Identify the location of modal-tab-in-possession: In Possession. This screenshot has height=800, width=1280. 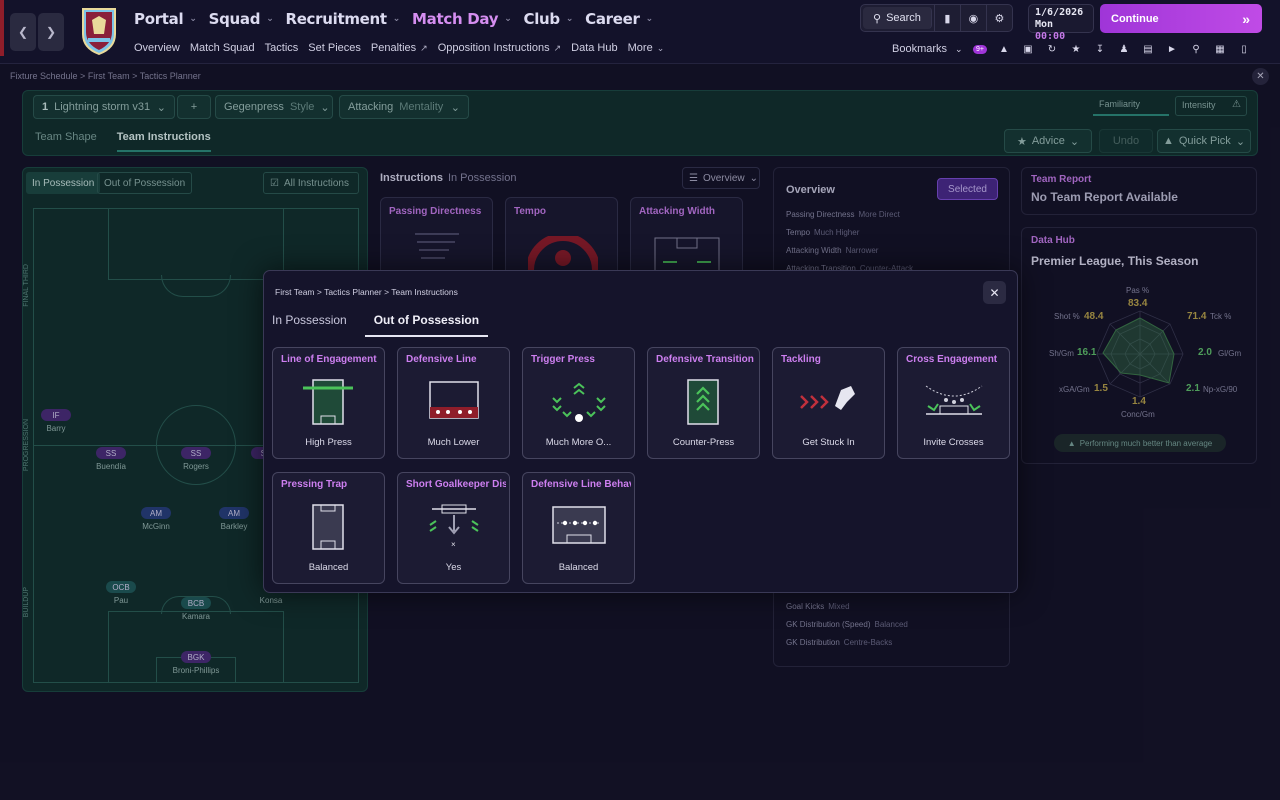
(314, 324).